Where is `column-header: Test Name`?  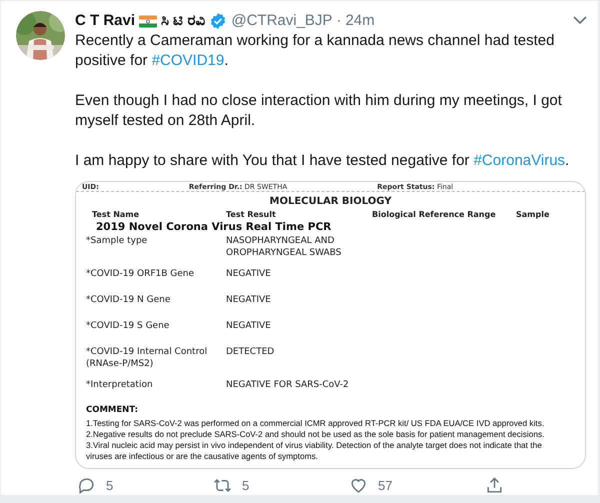 column-header: Test Name is located at coordinates (115, 215).